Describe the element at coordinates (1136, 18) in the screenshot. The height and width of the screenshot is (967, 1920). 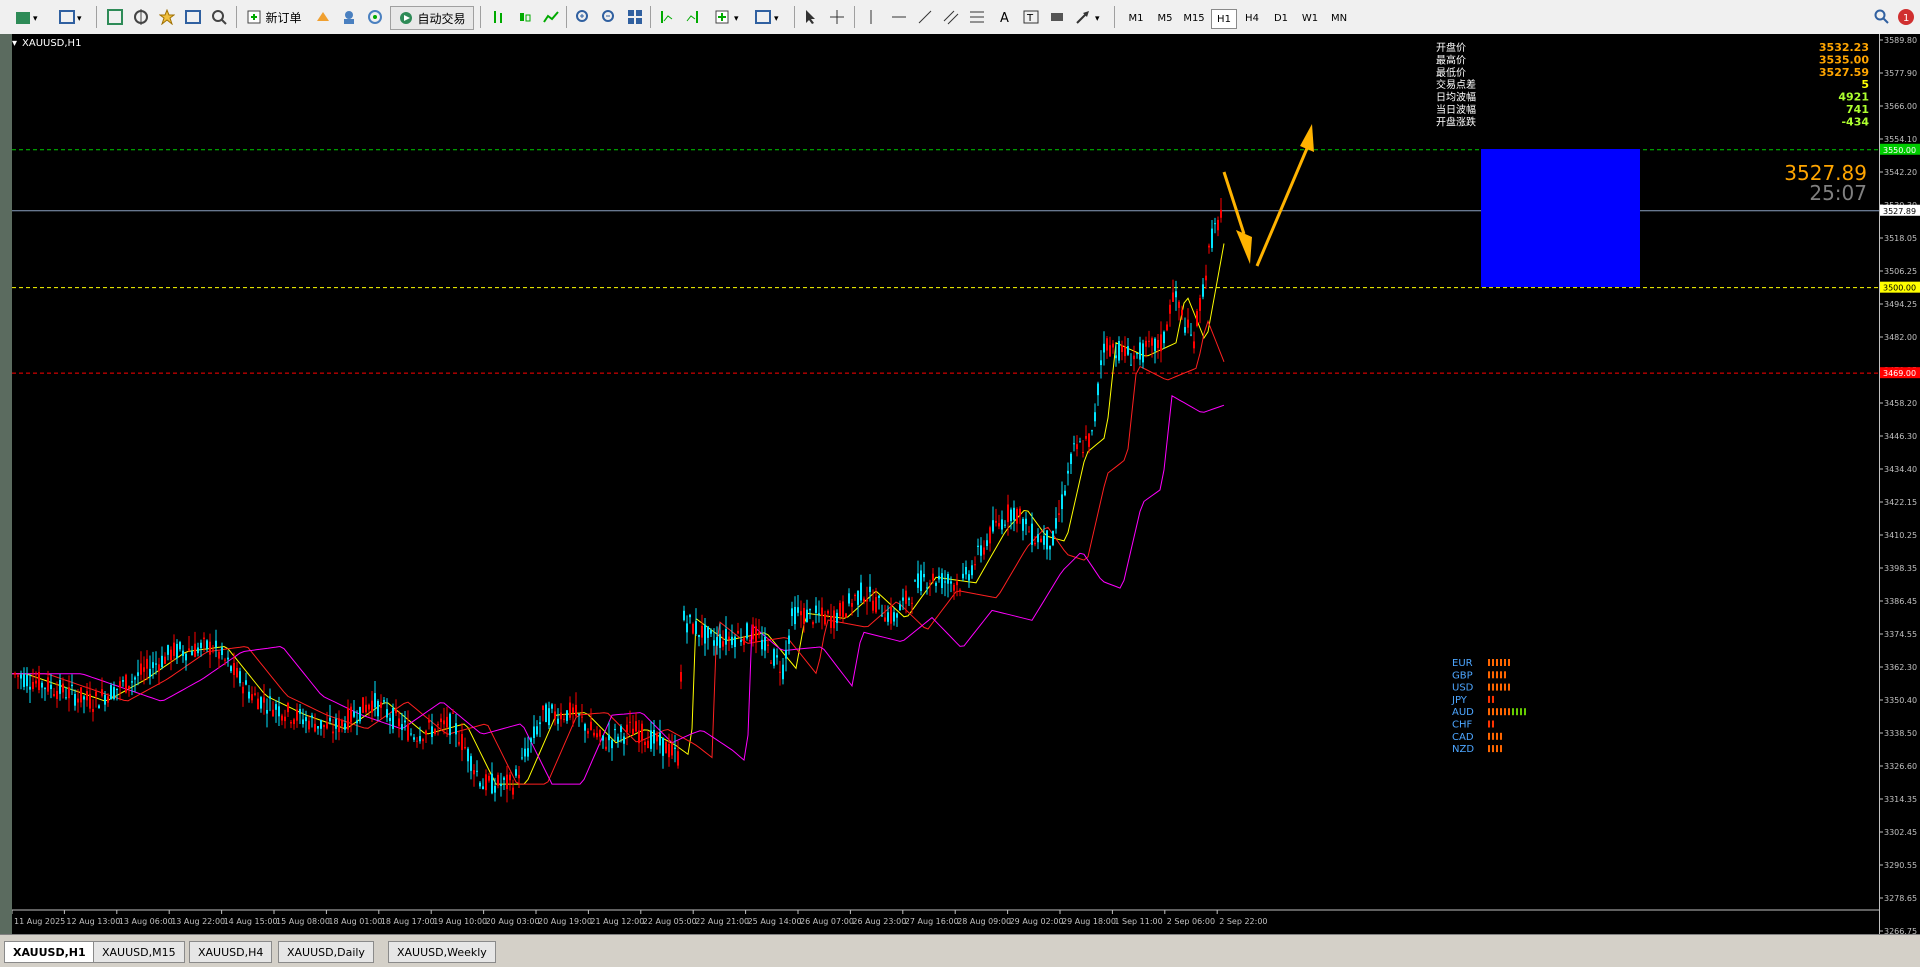
I see `timeframe-m1: M1` at that location.